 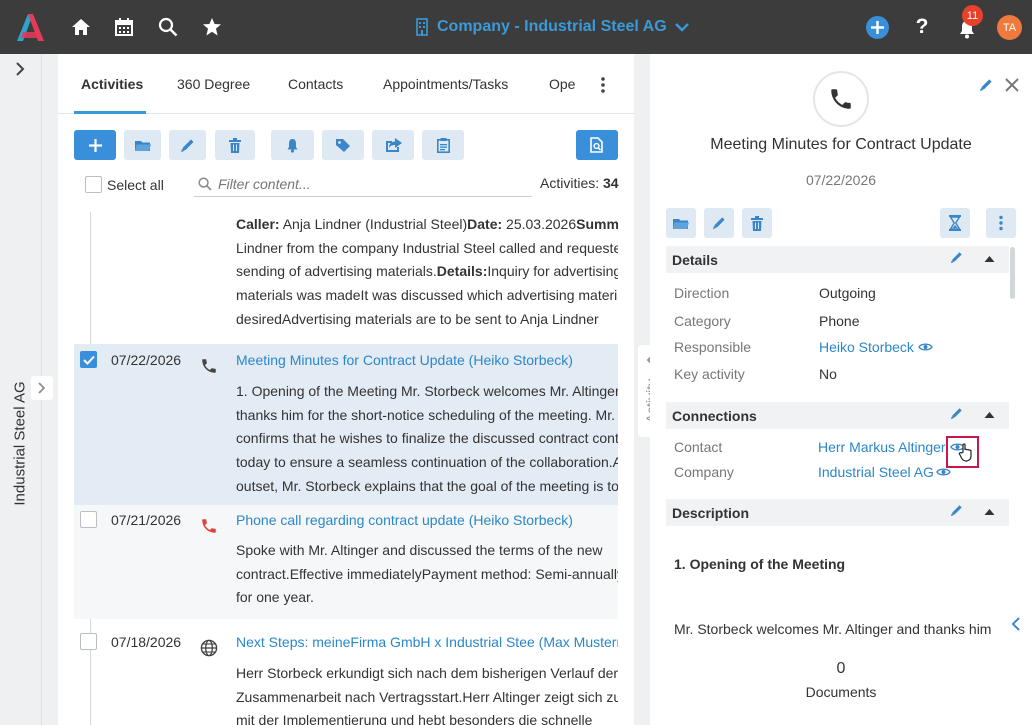 I want to click on folder-icon, so click(x=142, y=145).